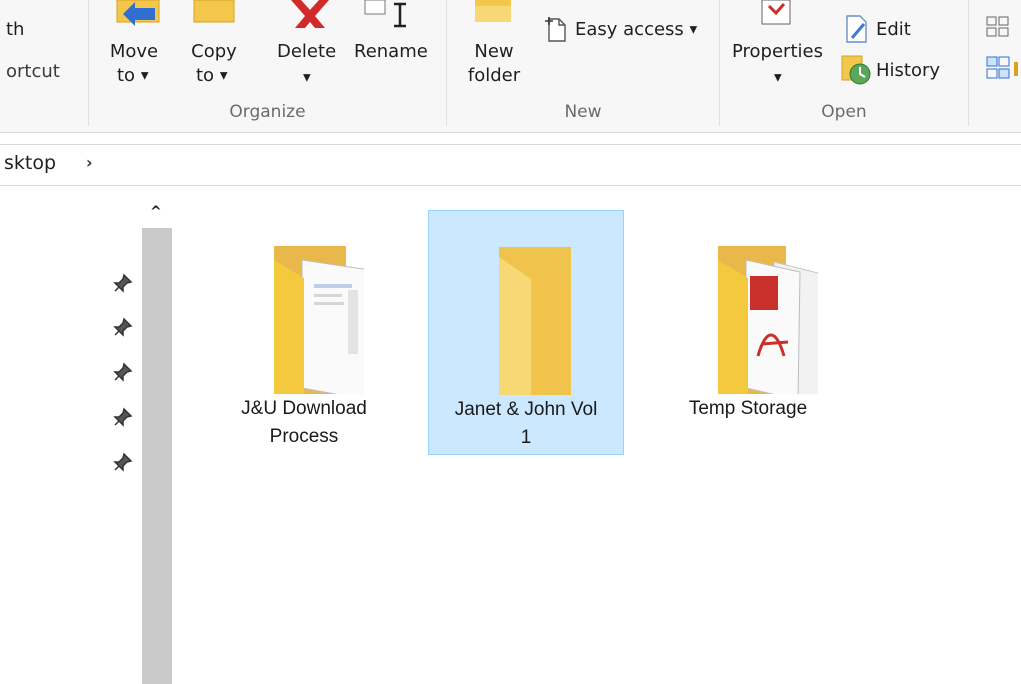  What do you see at coordinates (555, 29) in the screenshot?
I see `easy-access-icon` at bounding box center [555, 29].